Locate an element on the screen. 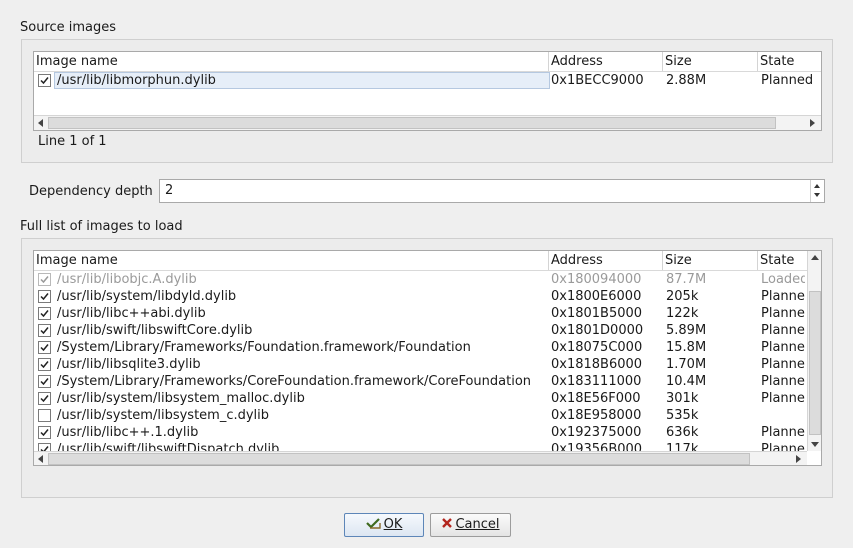 The width and height of the screenshot is (853, 548). image-name-cell: /usr/lib/swift/libswiftCore.dylib is located at coordinates (155, 330).